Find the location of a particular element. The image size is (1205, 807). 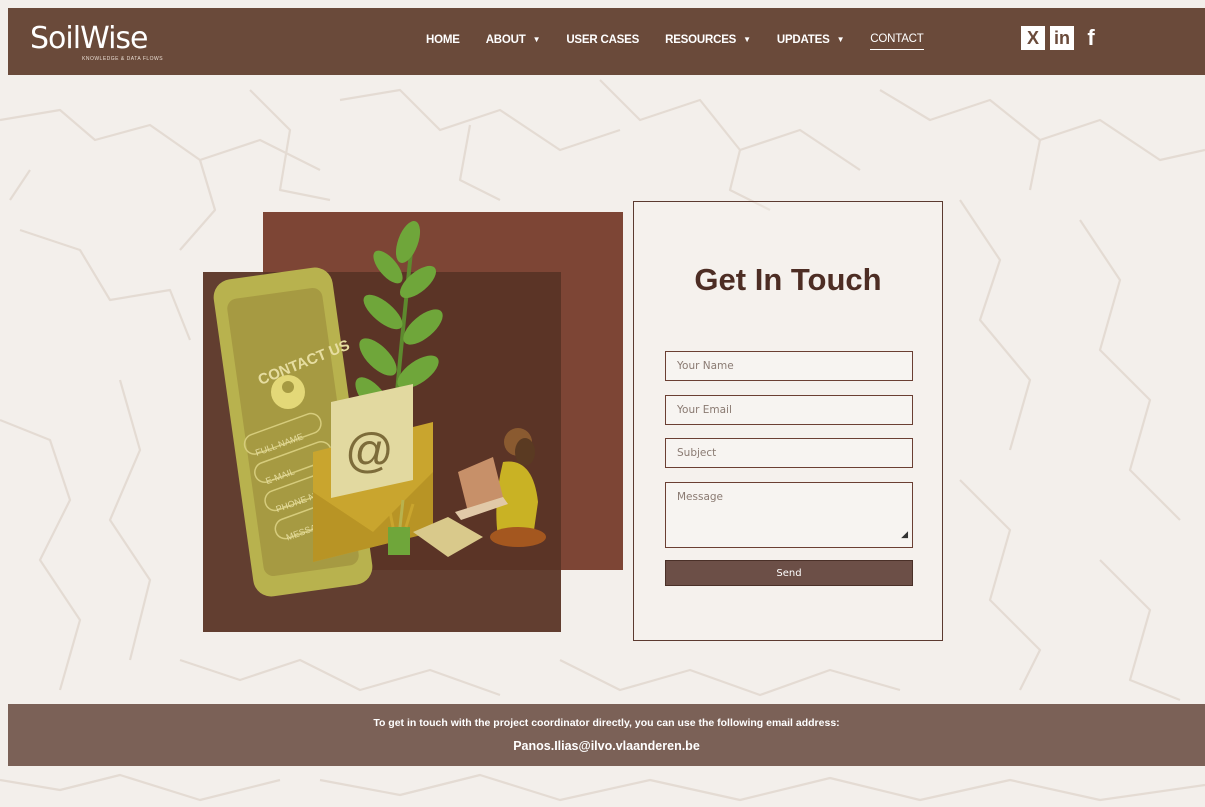

nav-item-contact: CONTACT is located at coordinates (897, 40).